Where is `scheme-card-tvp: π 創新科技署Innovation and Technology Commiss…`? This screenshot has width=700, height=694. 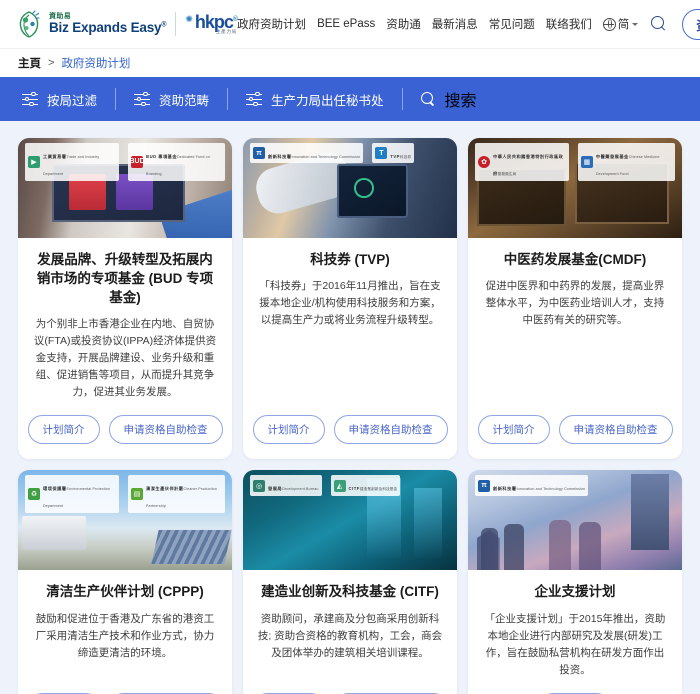 scheme-card-tvp: π 創新科技署Innovation and Technology Commiss… is located at coordinates (350, 299).